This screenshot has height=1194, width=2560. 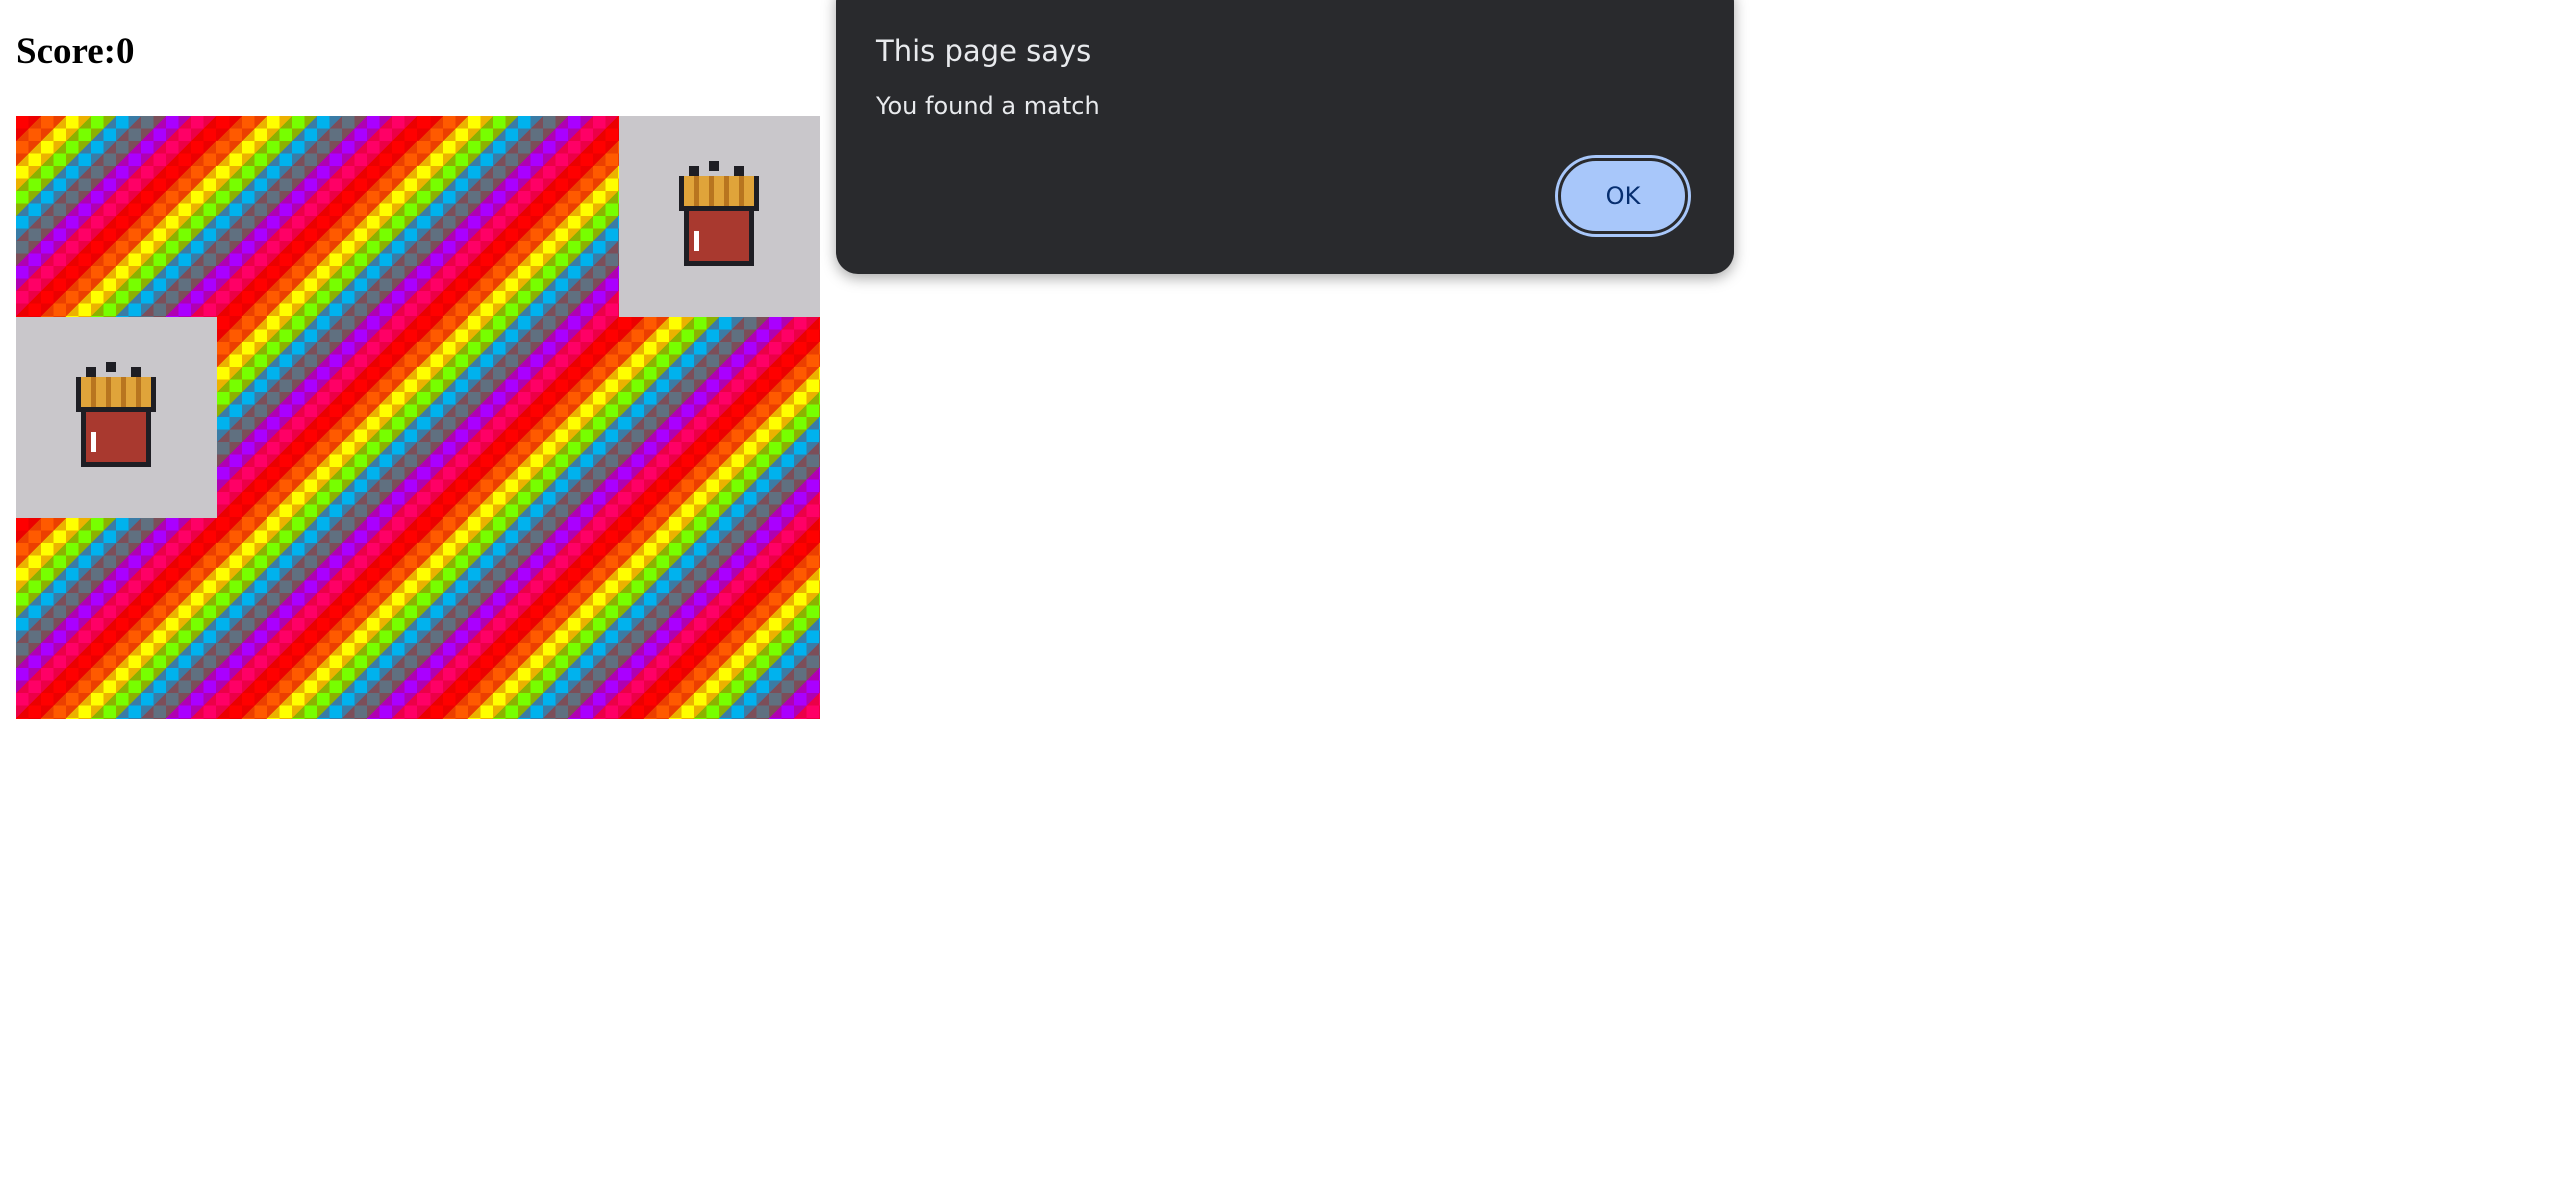 What do you see at coordinates (75, 51) in the screenshot?
I see `score-label: Score:0` at bounding box center [75, 51].